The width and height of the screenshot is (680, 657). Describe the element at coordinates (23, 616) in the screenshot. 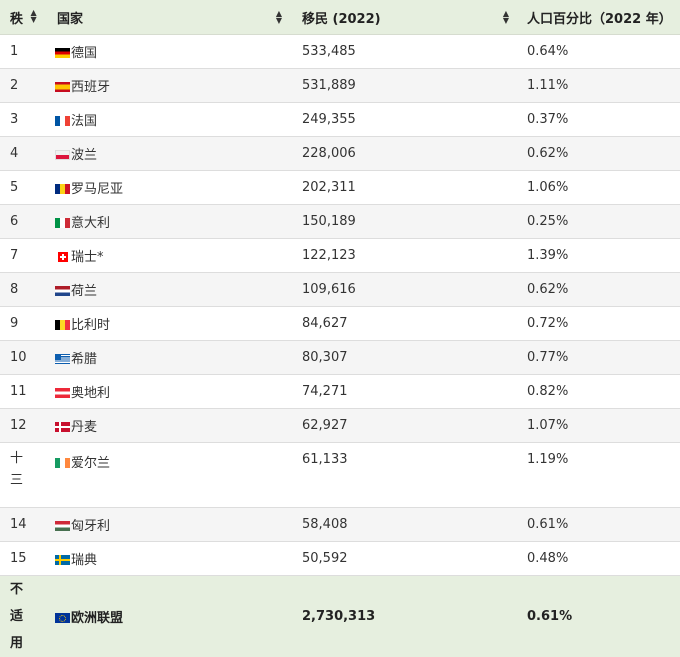

I see `rank-cell: 不适用` at that location.